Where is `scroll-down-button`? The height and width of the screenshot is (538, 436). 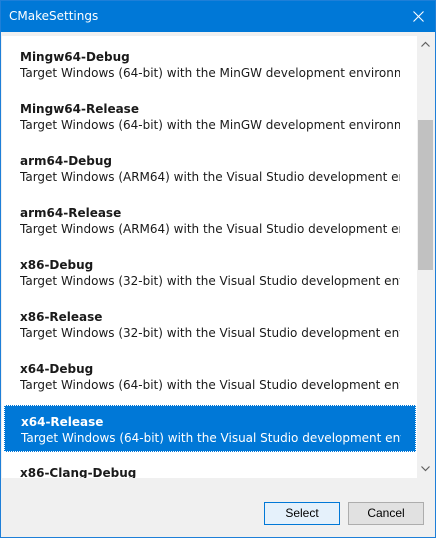
scroll-down-button is located at coordinates (425, 469).